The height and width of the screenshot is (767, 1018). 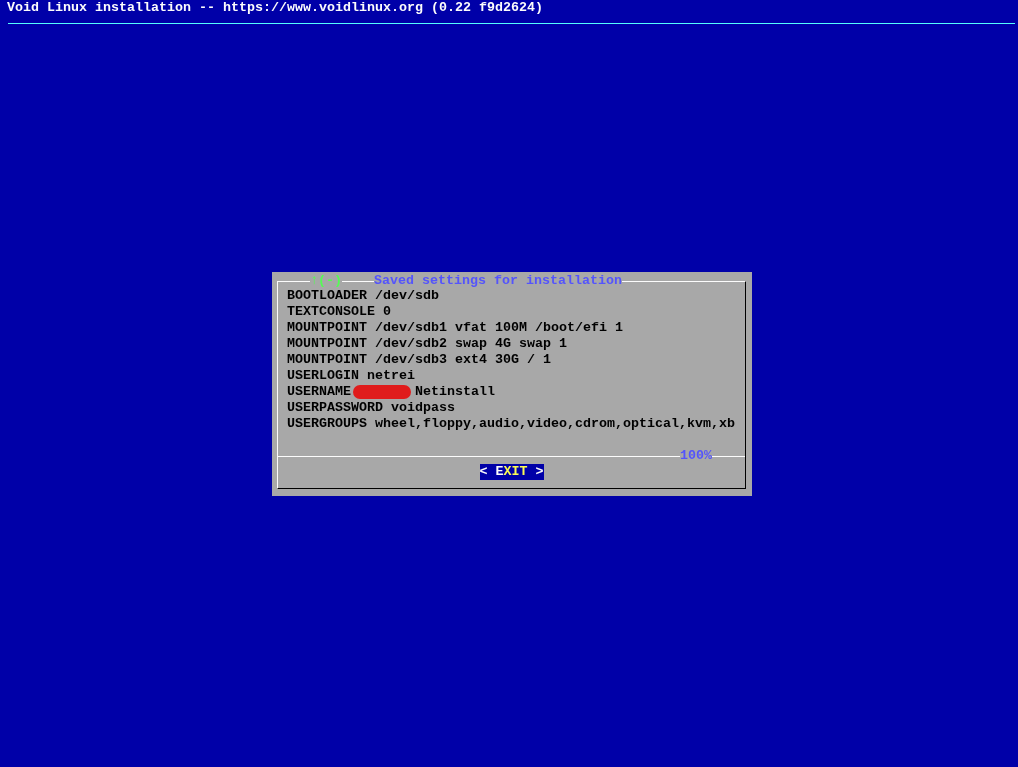 What do you see at coordinates (351, 376) in the screenshot?
I see `settings-line: USERLOGIN netrei` at bounding box center [351, 376].